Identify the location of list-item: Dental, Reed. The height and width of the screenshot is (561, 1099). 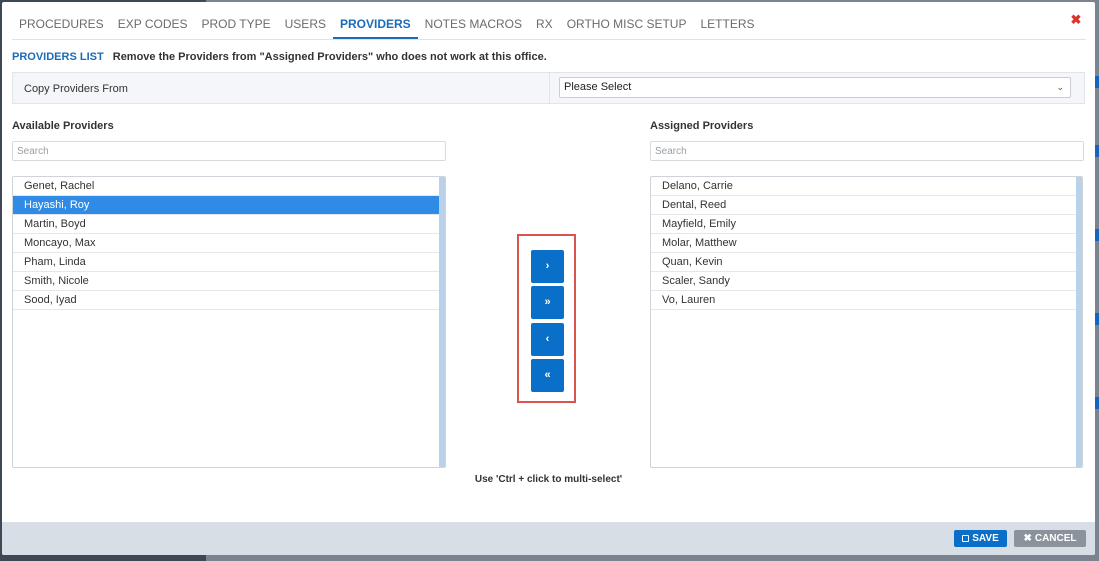
(863, 205).